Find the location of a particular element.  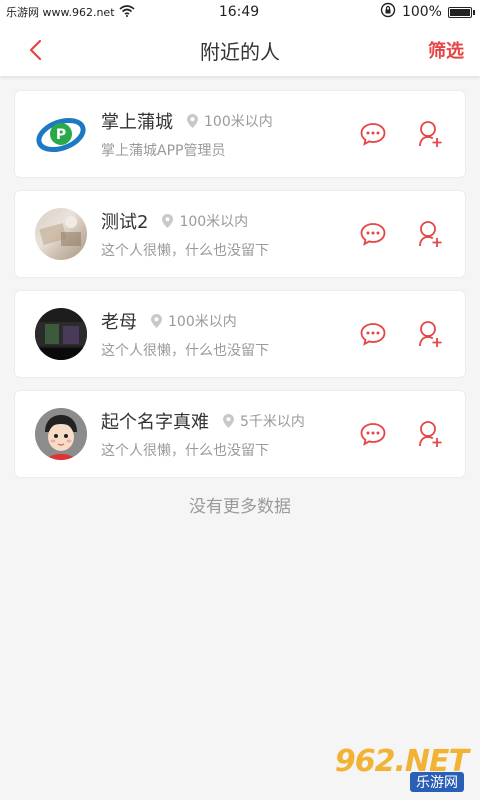

watermark-logo: 962.NET 乐游网 is located at coordinates (403, 768).